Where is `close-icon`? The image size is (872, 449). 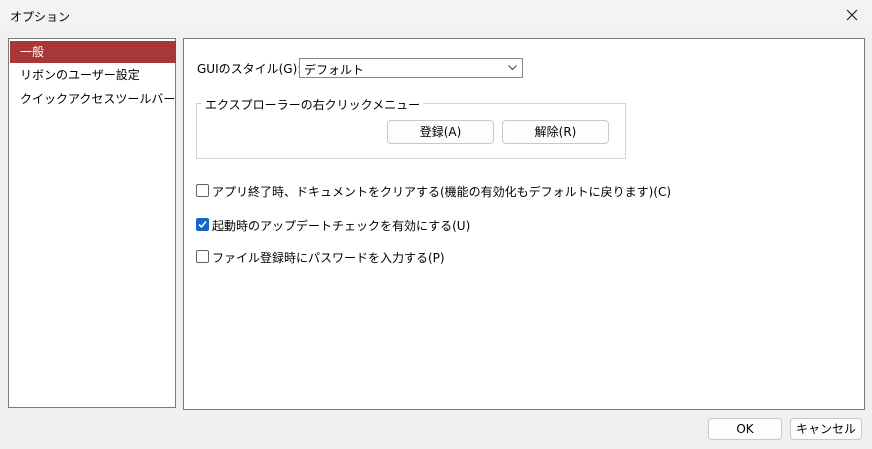 close-icon is located at coordinates (852, 15).